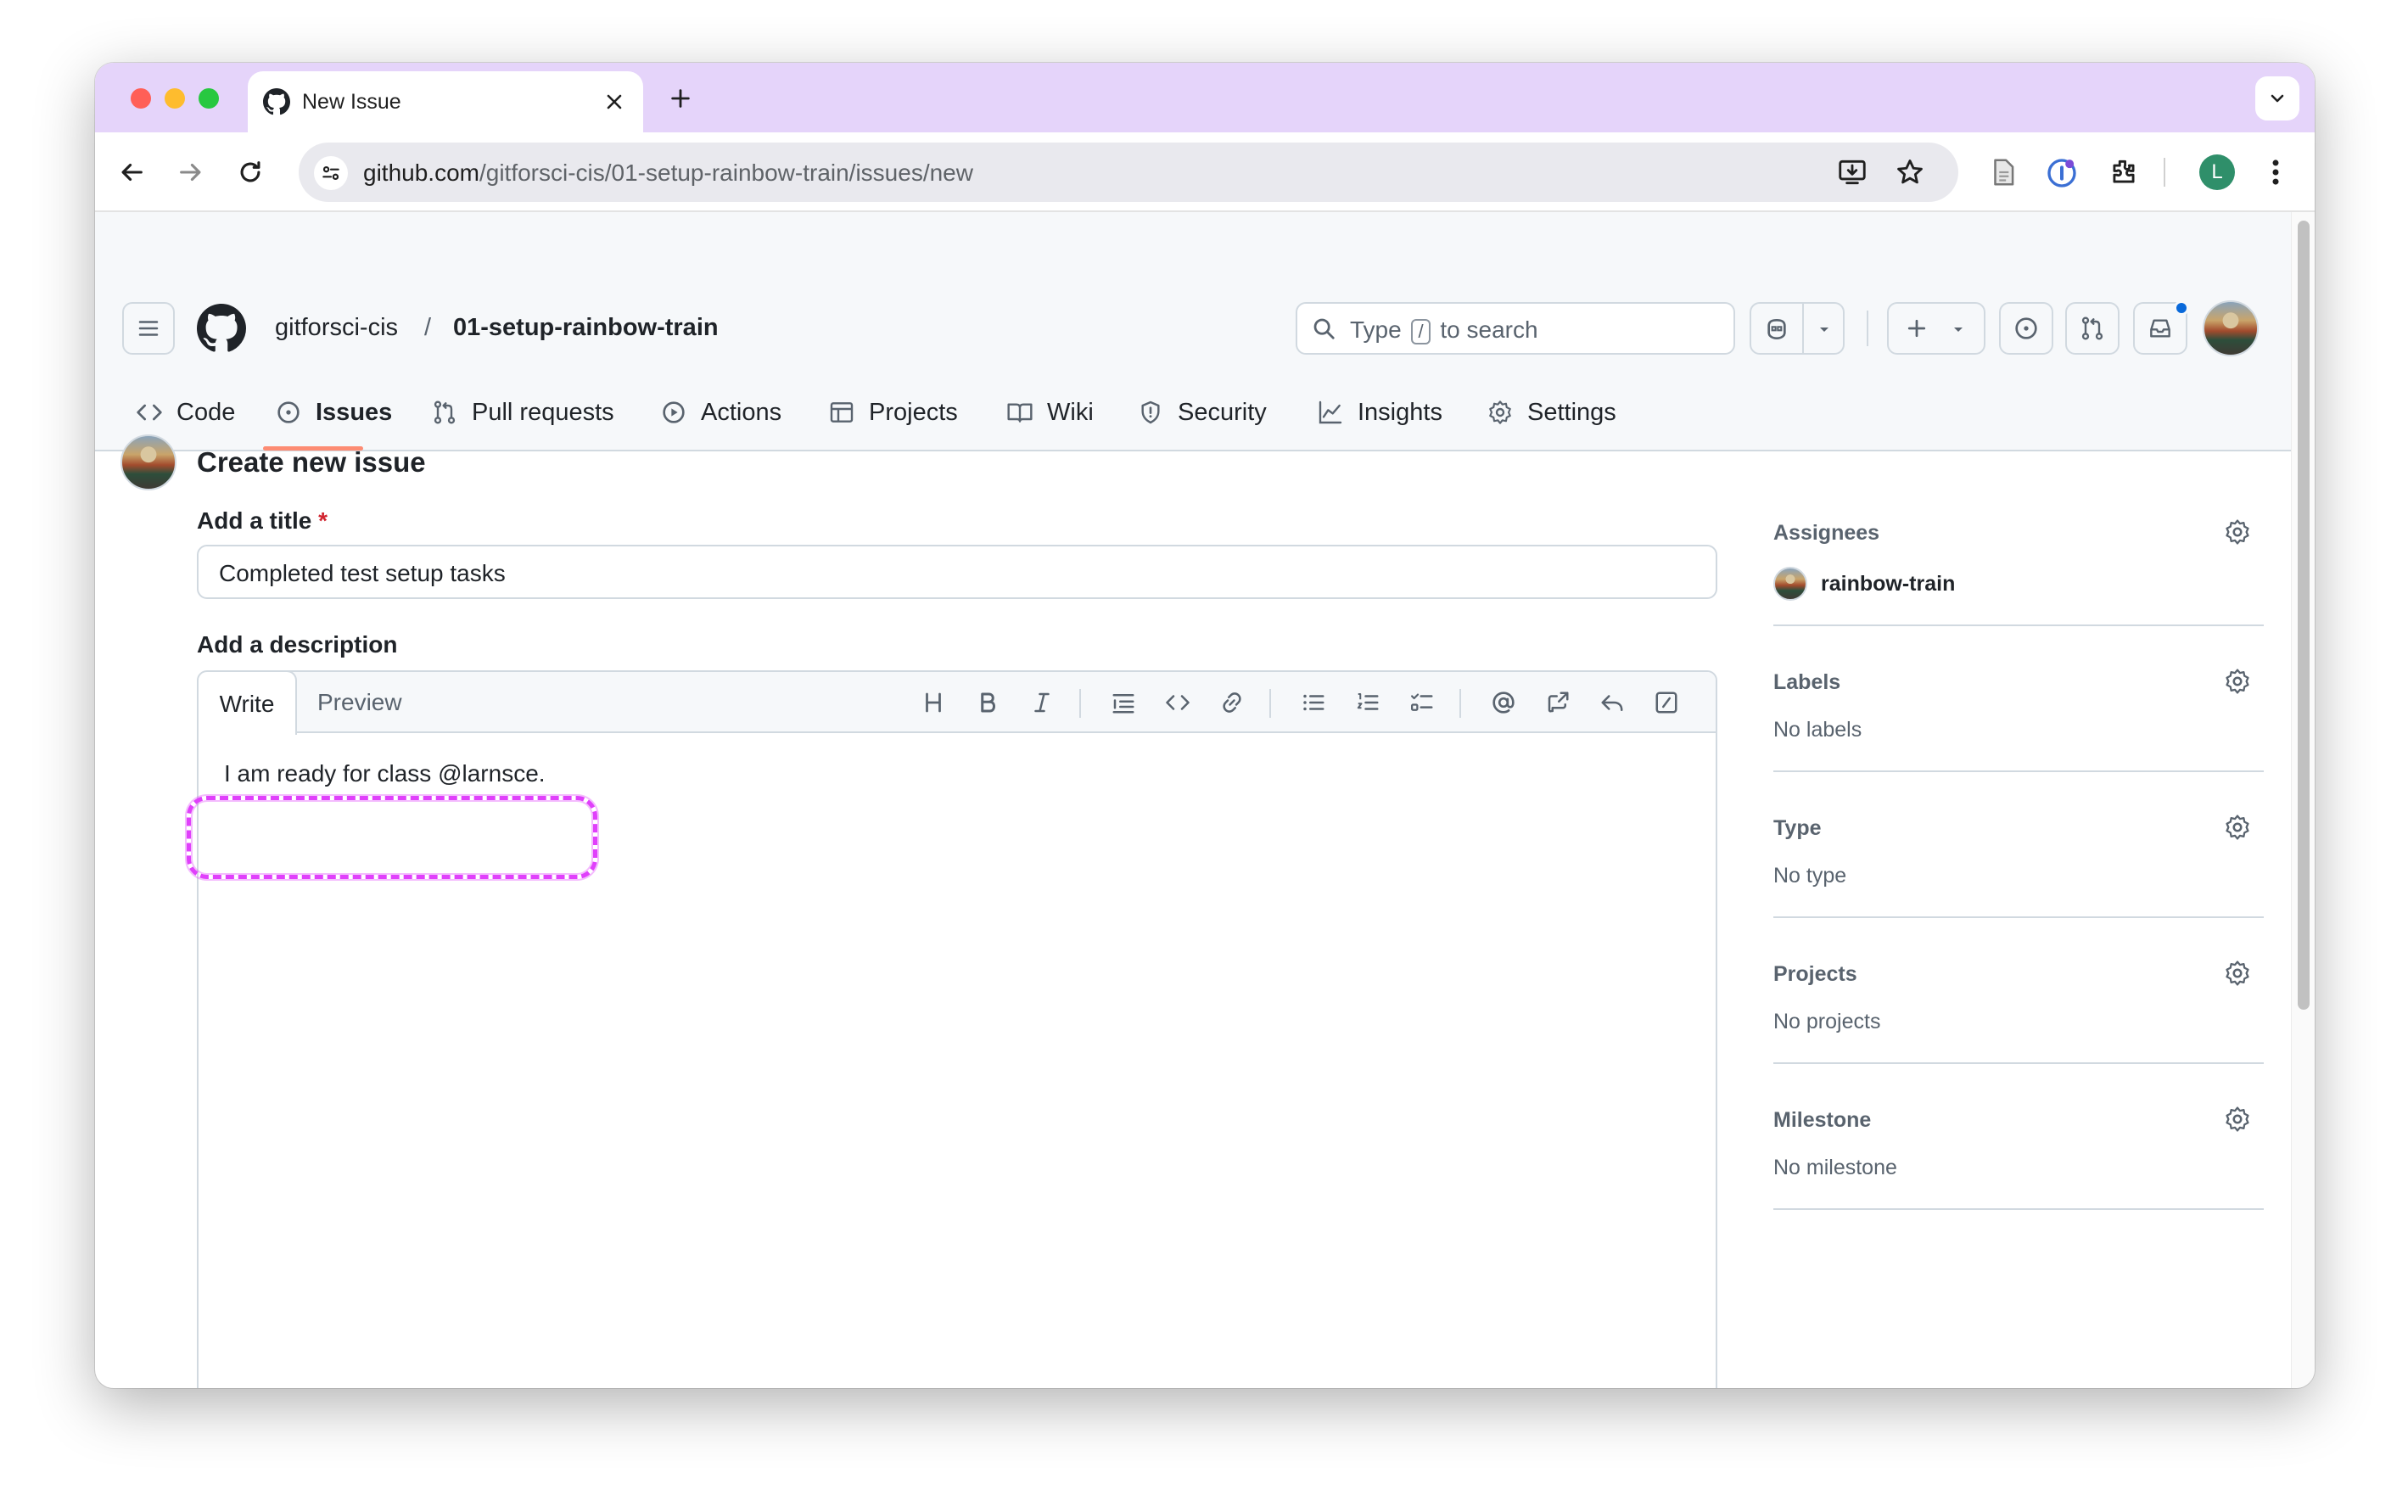 The height and width of the screenshot is (1512, 2408). What do you see at coordinates (251, 173) in the screenshot?
I see `reload-icon` at bounding box center [251, 173].